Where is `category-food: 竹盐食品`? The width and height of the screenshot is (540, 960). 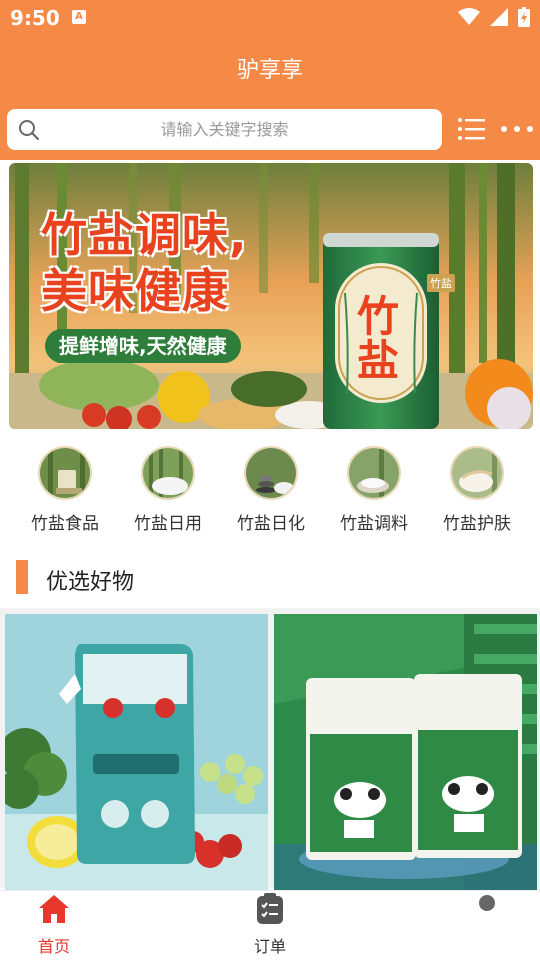
category-food: 竹盐食品 is located at coordinates (65, 490).